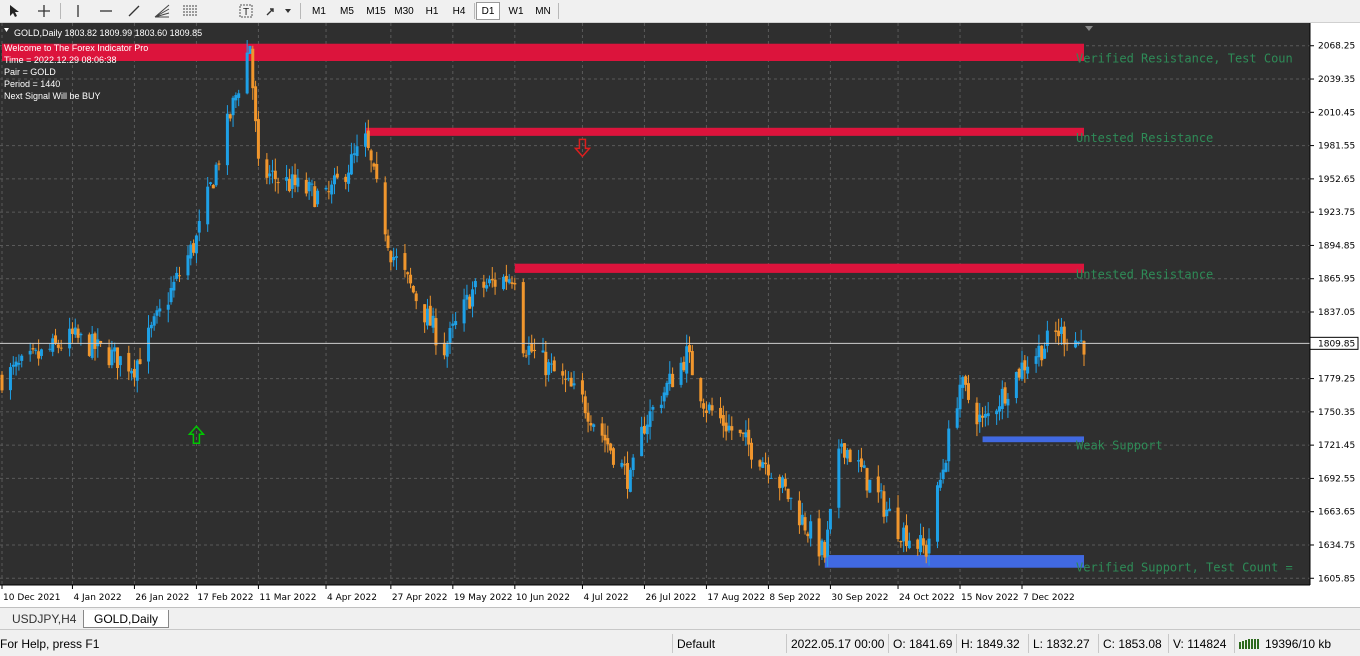 The image size is (1360, 656). I want to click on tab-usdjpy-h4: USDJPY,H4, so click(44, 619).